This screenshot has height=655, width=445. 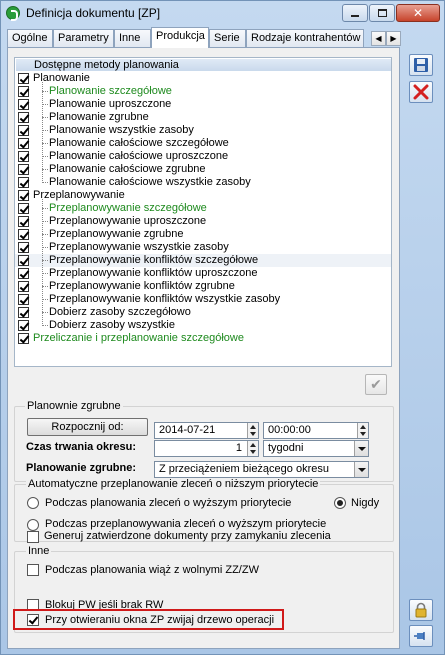 I want to click on padlock-icon, so click(x=421, y=610).